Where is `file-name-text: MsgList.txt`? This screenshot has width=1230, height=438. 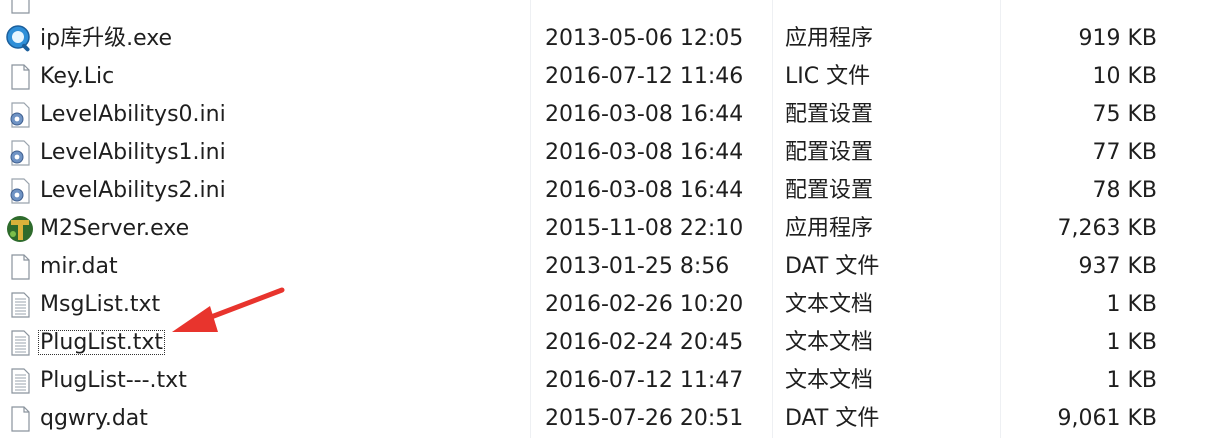 file-name-text: MsgList.txt is located at coordinates (100, 304).